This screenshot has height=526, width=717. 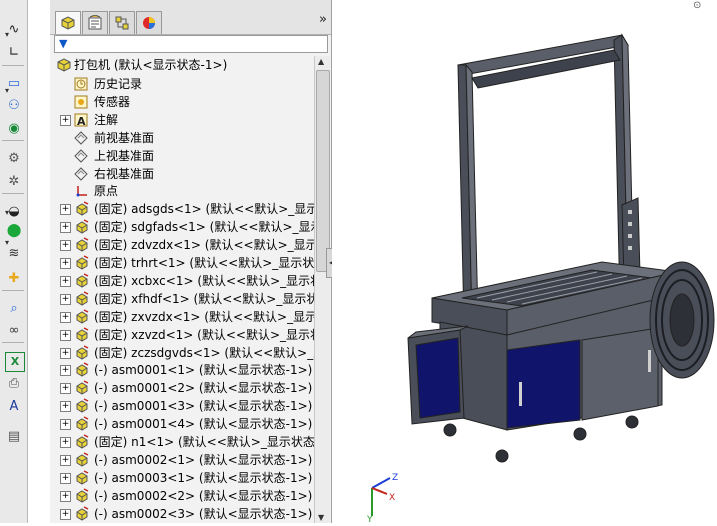 What do you see at coordinates (203, 388) in the screenshot?
I see `tree-item-label: (-) asm0001<2> (默认<显示状态-1>)` at bounding box center [203, 388].